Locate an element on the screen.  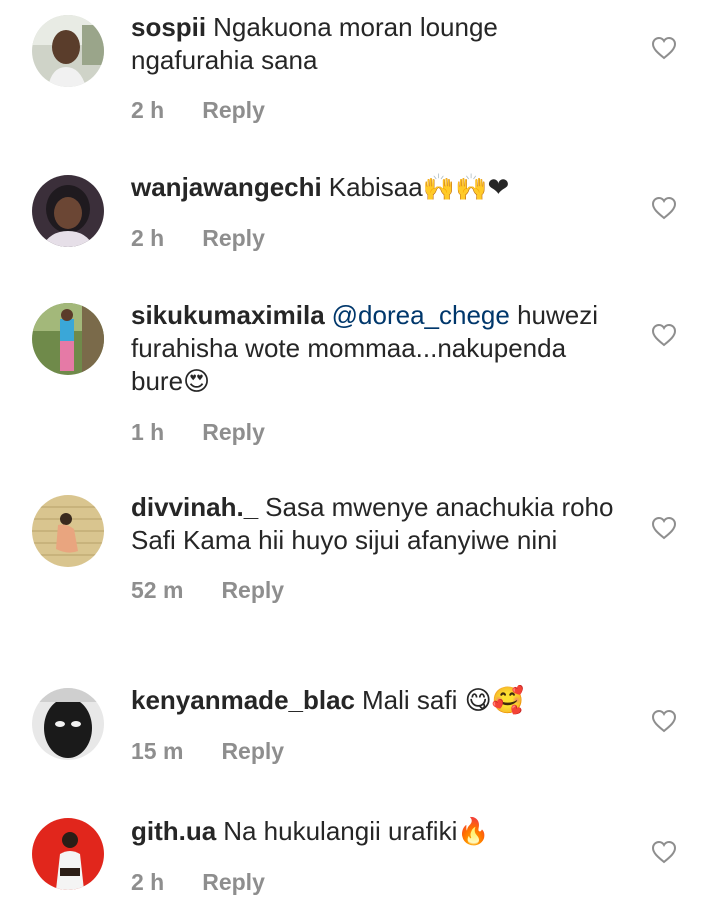
comment-emoji: 😍 is located at coordinates (197, 382).